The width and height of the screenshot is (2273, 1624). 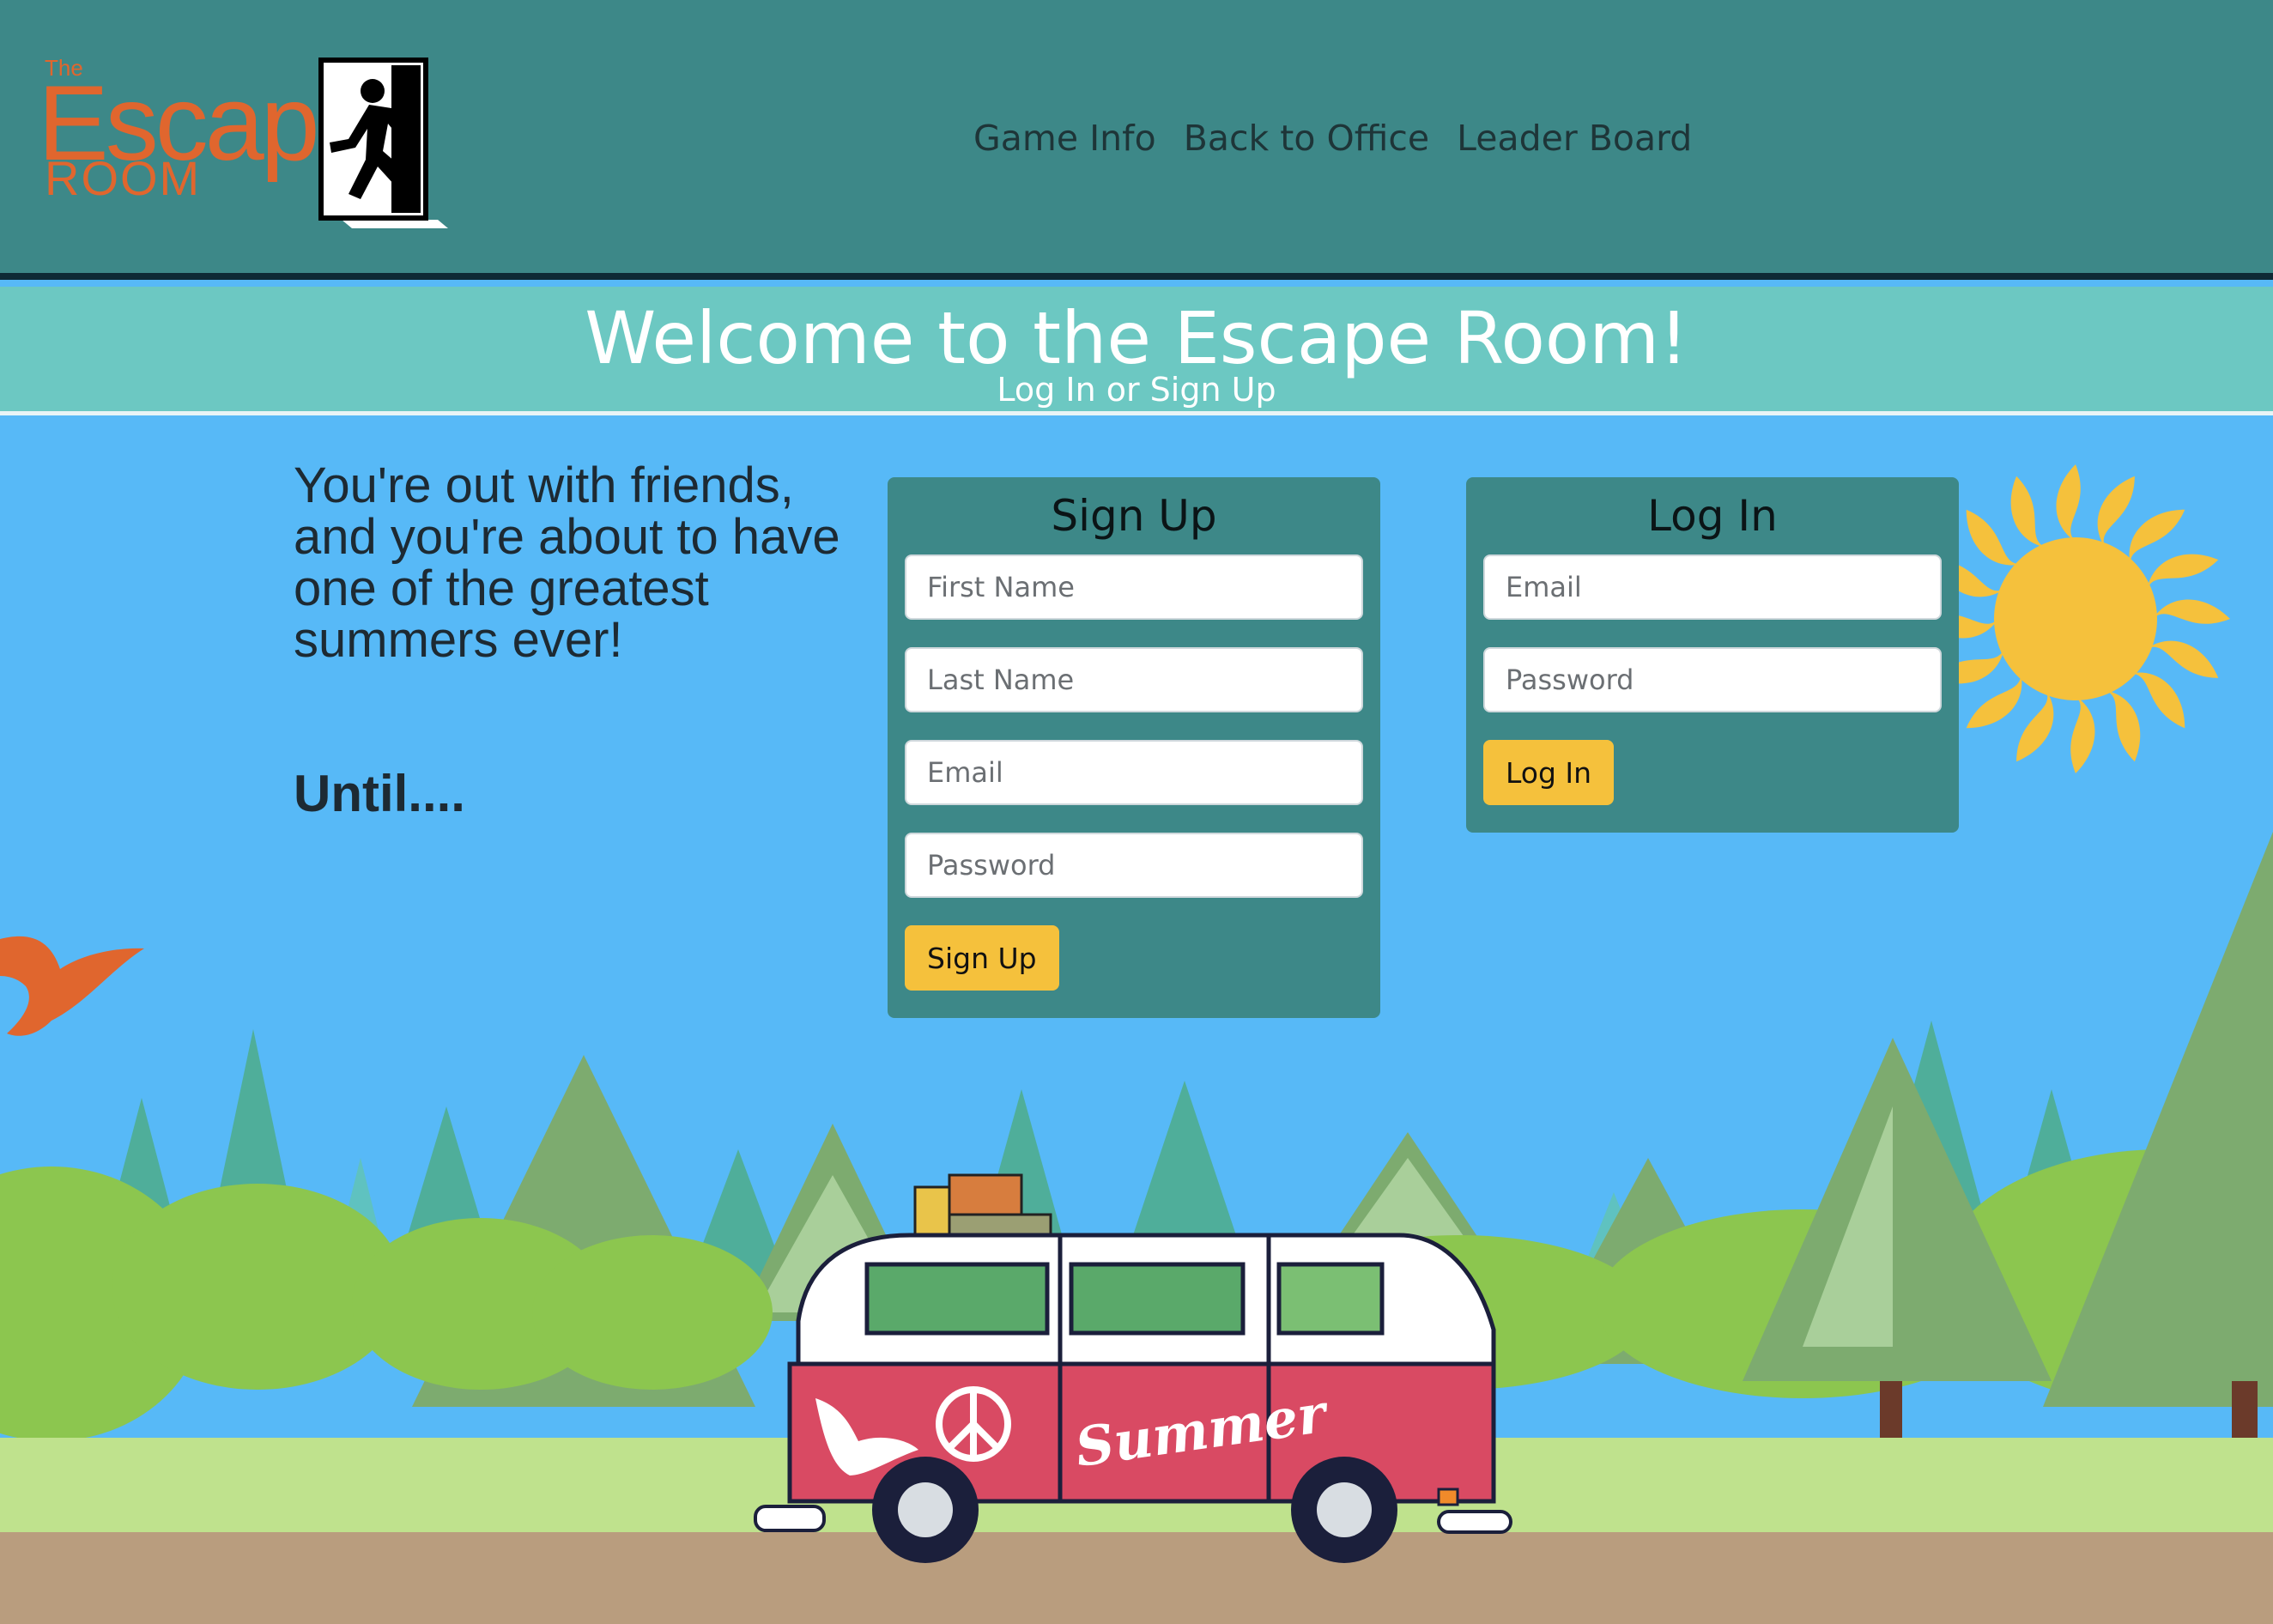 I want to click on page-title: Welcome to the Escape Room!, so click(x=1136, y=338).